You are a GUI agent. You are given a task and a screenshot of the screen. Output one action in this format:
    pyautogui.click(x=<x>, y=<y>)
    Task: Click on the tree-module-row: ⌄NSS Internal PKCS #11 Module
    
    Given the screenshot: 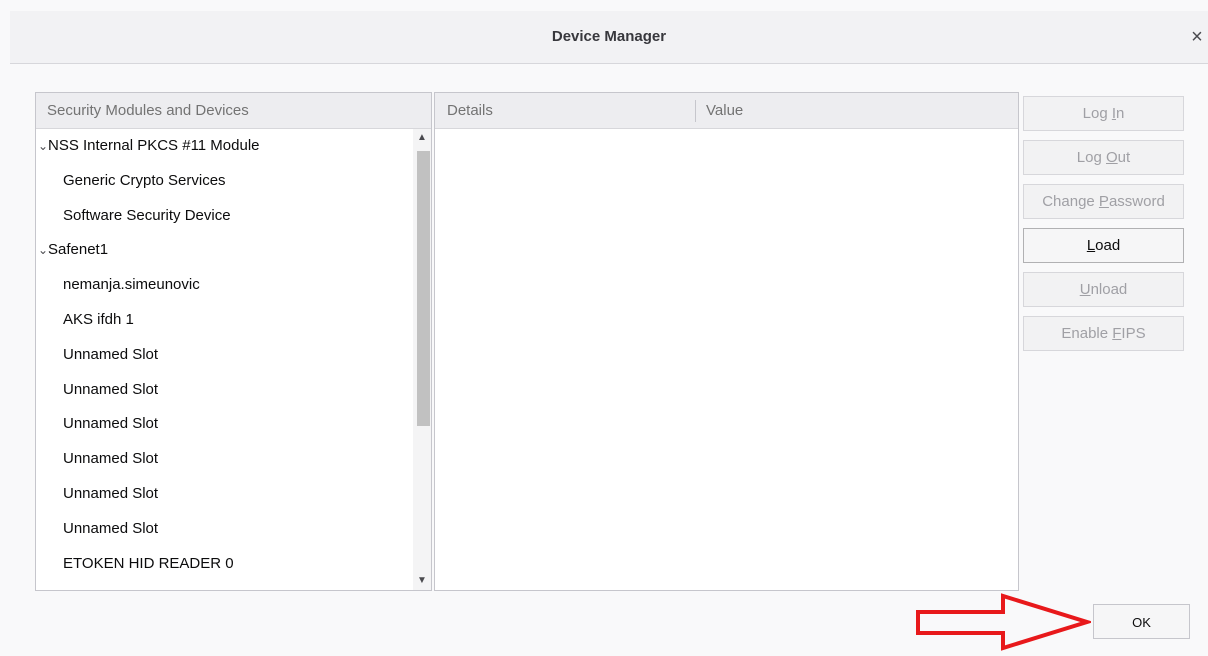 What is the action you would take?
    pyautogui.click(x=224, y=146)
    